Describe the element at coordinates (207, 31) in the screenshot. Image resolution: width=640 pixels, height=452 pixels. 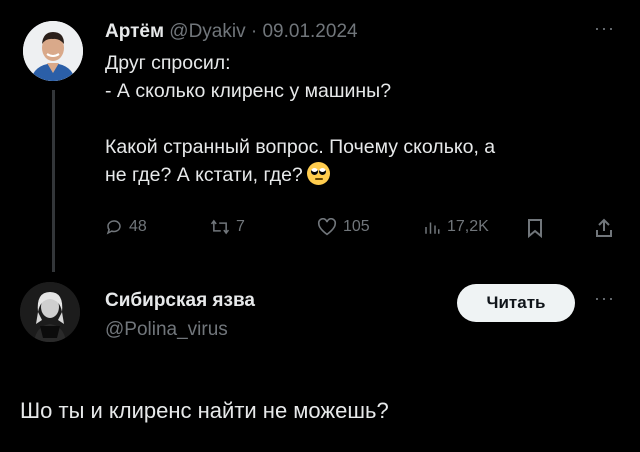
I see `author-handle: @Dyakiv` at that location.